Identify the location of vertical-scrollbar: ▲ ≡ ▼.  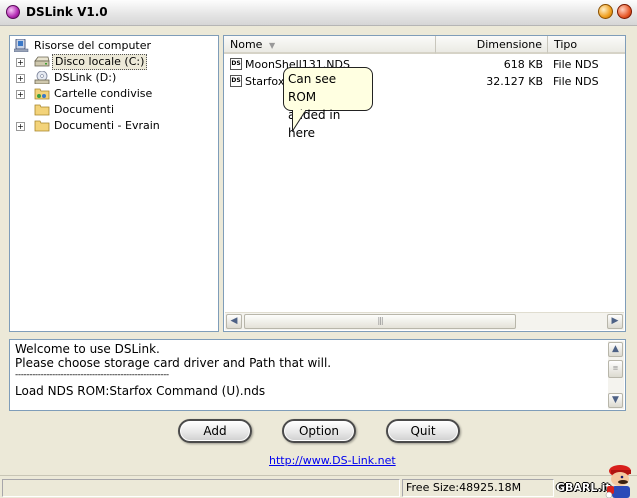
(616, 375).